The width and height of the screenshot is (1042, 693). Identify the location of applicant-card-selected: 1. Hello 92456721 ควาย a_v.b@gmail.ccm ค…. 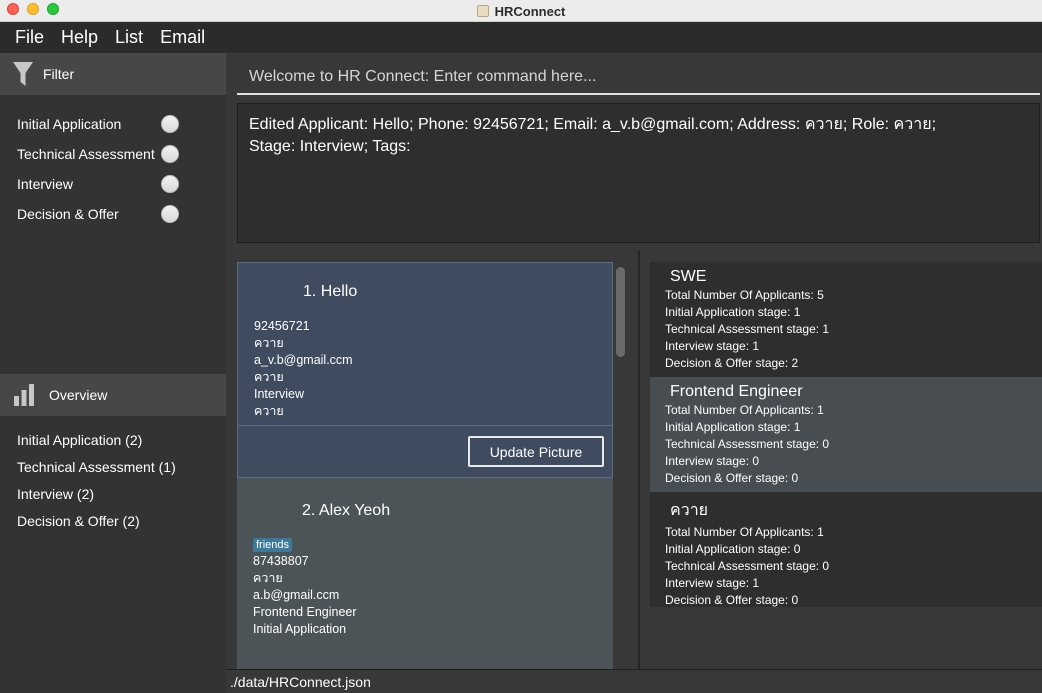
(425, 370).